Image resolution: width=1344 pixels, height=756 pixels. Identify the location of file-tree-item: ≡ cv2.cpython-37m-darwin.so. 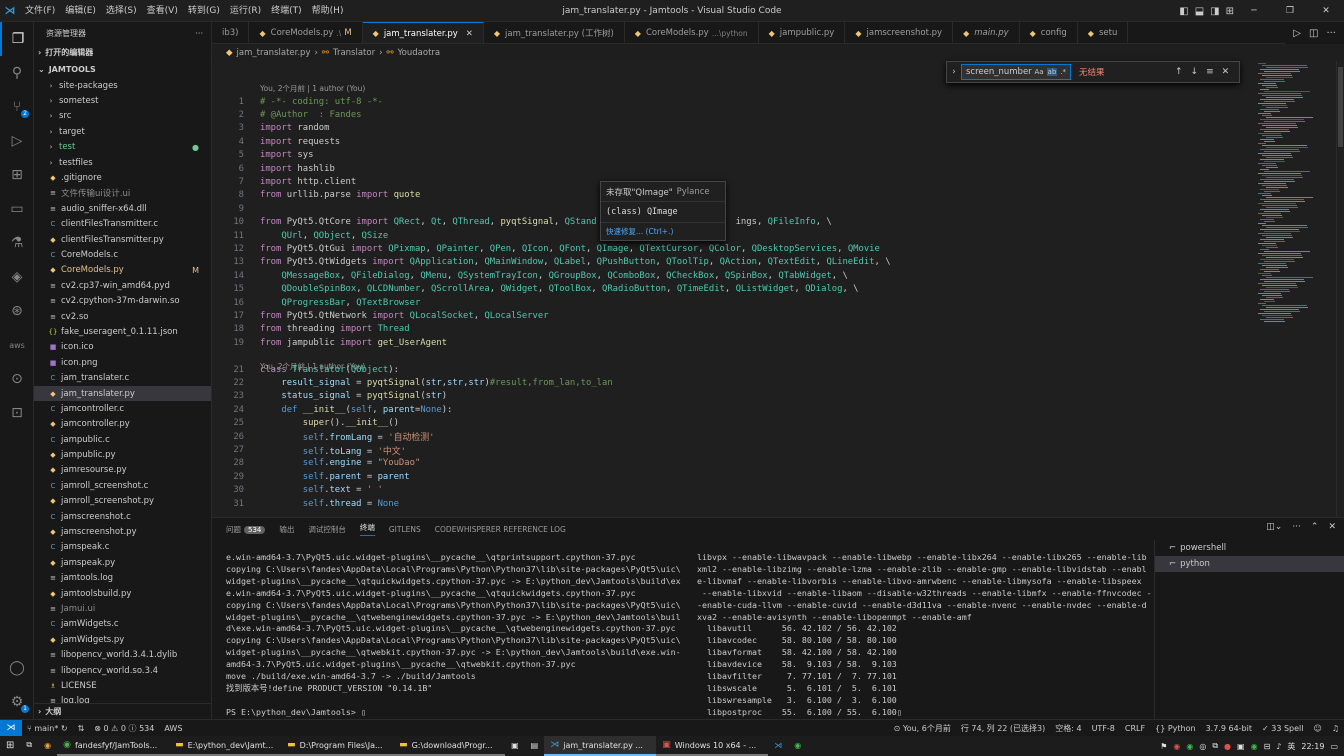
(122, 300).